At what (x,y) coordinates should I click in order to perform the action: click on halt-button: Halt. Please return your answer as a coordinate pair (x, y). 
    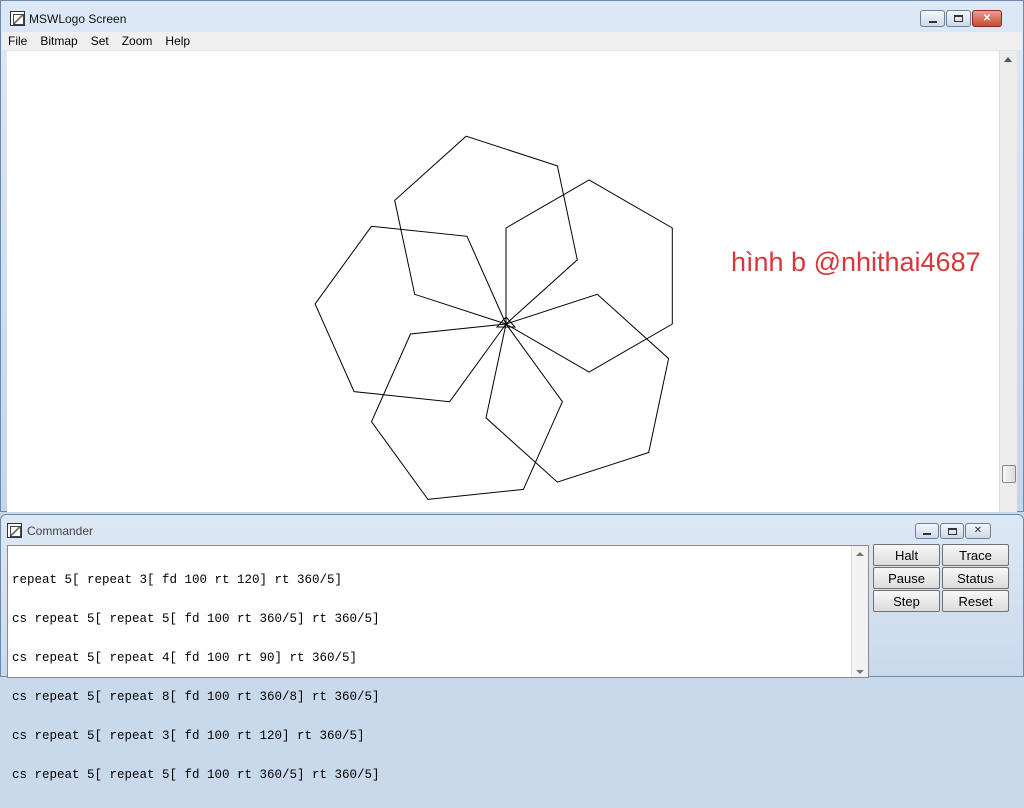
    Looking at the image, I should click on (906, 555).